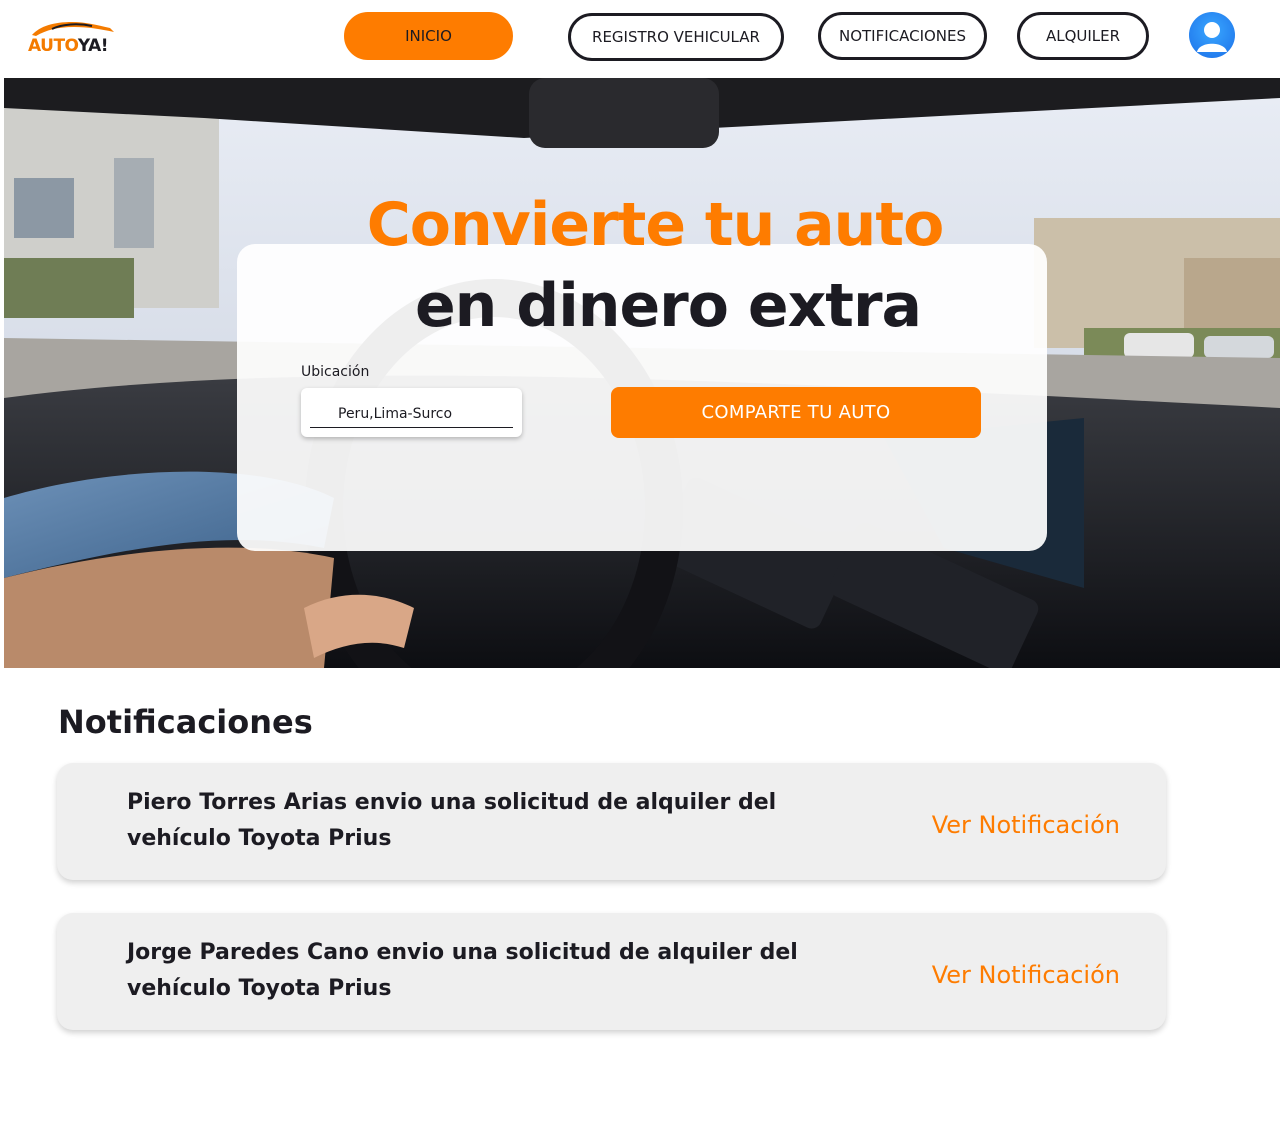  What do you see at coordinates (676, 37) in the screenshot?
I see `nav-registro-vehicular-button: REGISTRO VEHICULAR` at bounding box center [676, 37].